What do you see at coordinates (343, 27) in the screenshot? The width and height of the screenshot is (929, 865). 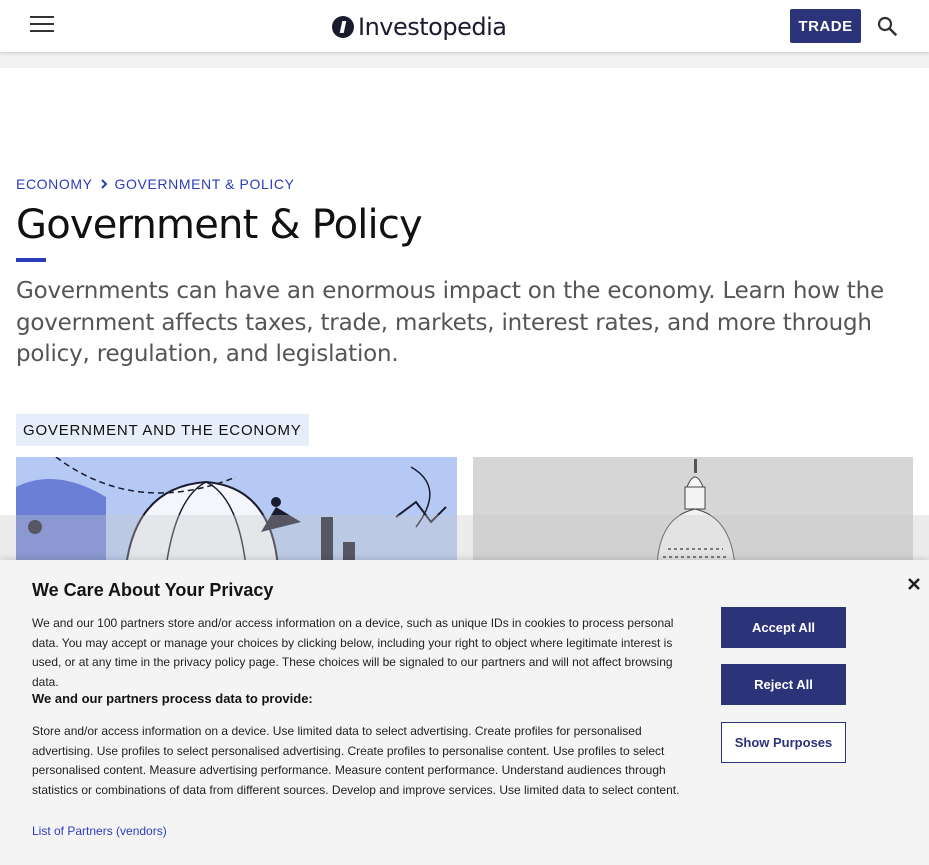 I see `logo-mark-icon` at bounding box center [343, 27].